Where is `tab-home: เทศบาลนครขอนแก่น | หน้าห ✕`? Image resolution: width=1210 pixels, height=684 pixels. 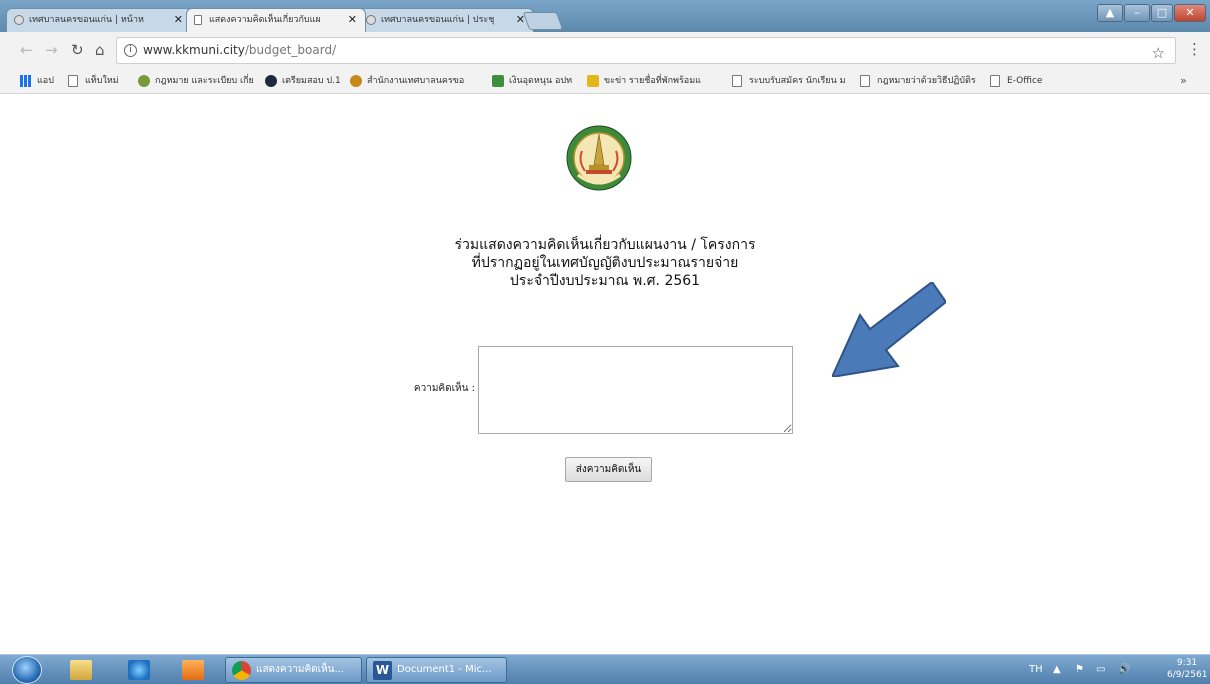 tab-home: เทศบาลนครขอนแก่น | หน้าห ✕ is located at coordinates (99, 20).